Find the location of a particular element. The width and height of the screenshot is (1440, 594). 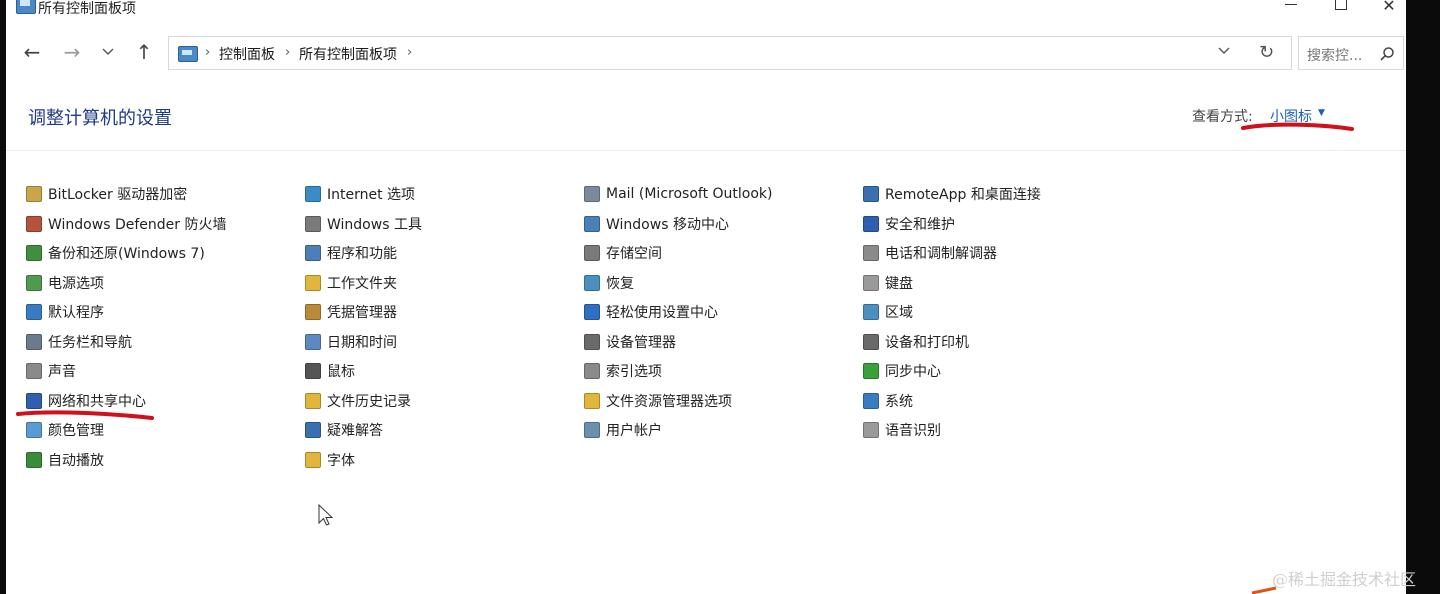

annotation-underline-network is located at coordinates (85, 415).